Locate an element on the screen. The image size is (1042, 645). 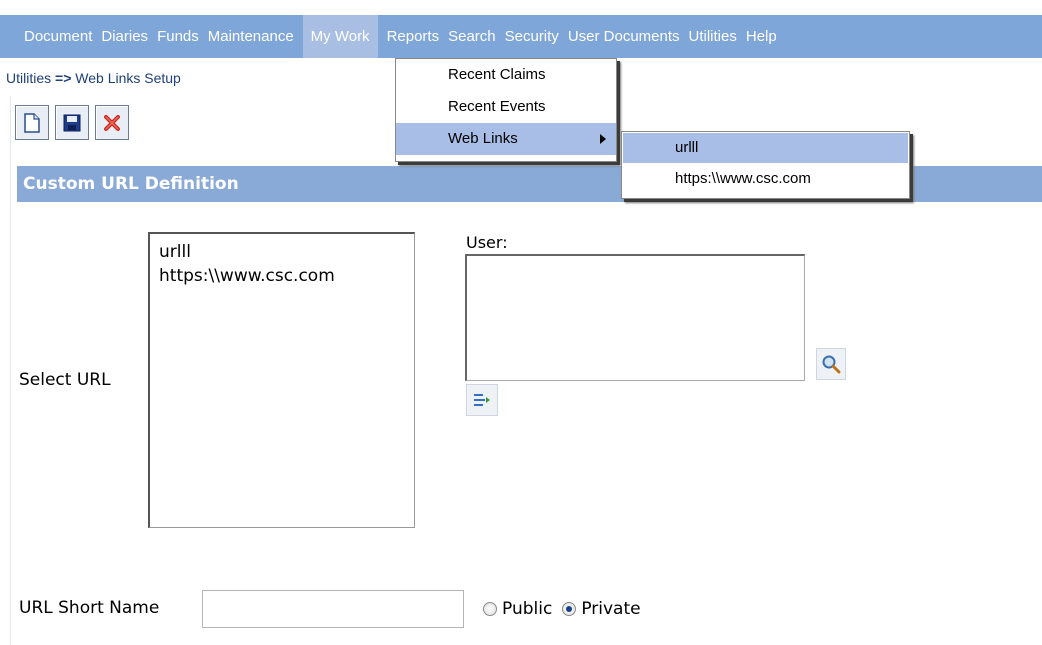
menu-help: Help is located at coordinates (766, 36).